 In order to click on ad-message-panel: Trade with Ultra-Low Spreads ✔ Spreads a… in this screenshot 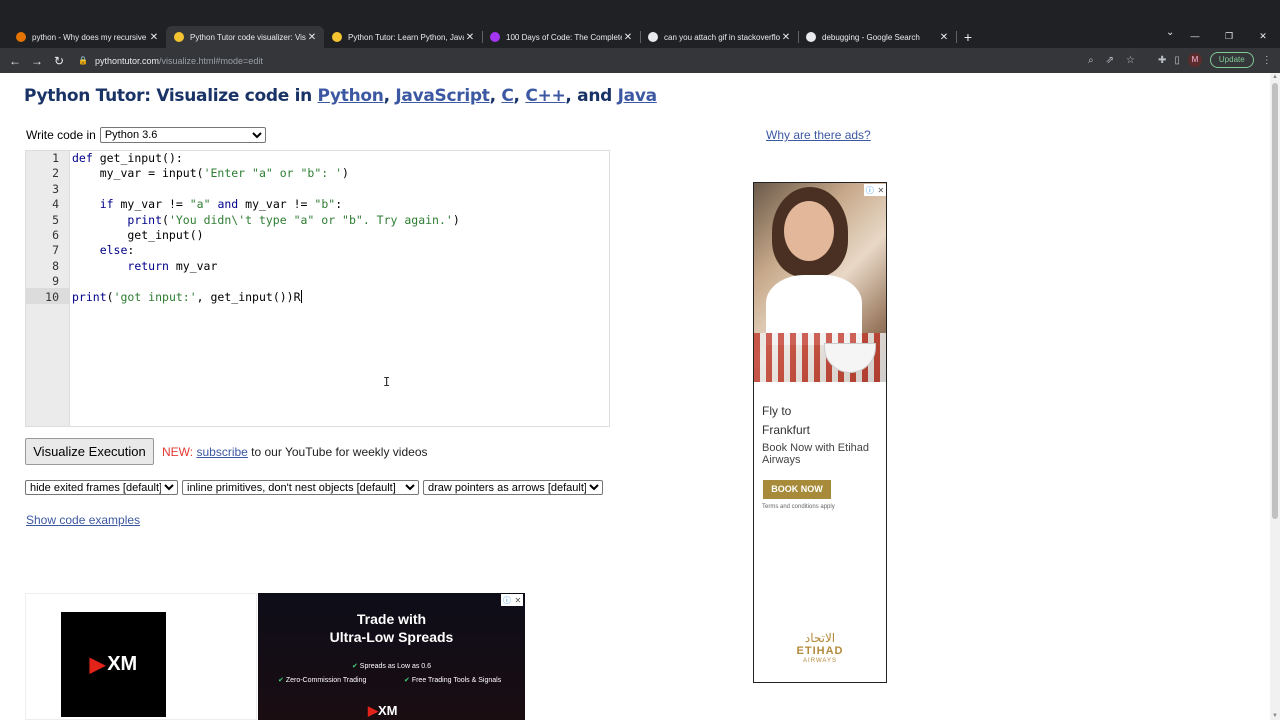, I will do `click(391, 656)`.